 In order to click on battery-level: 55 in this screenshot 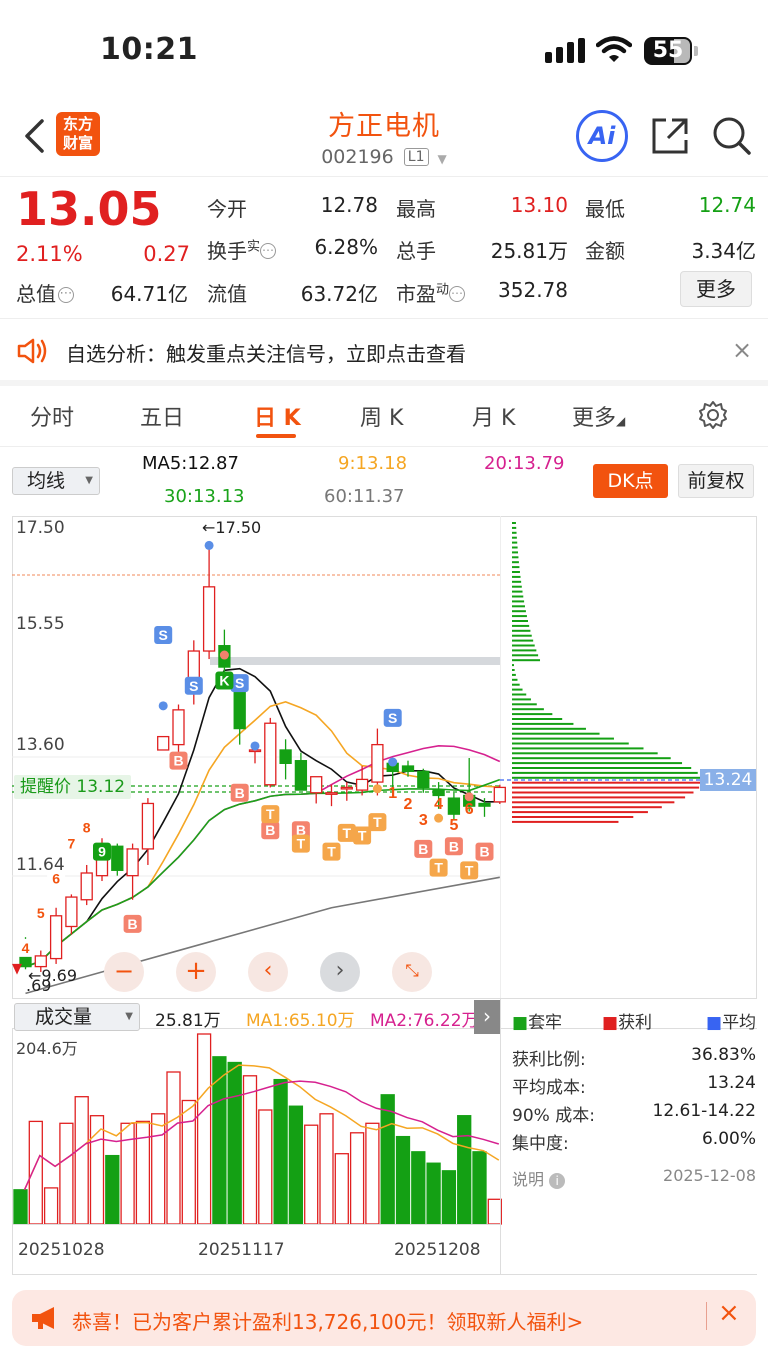, I will do `click(668, 50)`.